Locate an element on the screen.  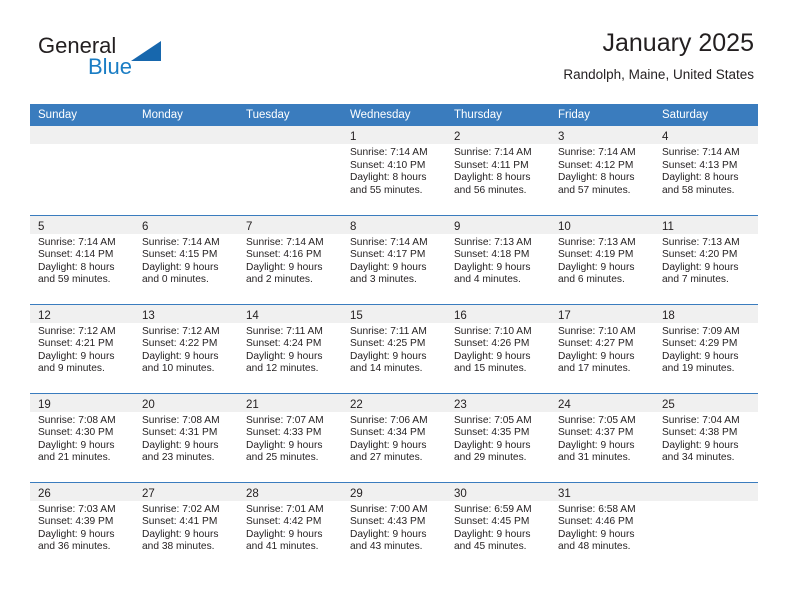
sunrise-time: Sunrise: 7:06 AM is located at coordinates (389, 420).